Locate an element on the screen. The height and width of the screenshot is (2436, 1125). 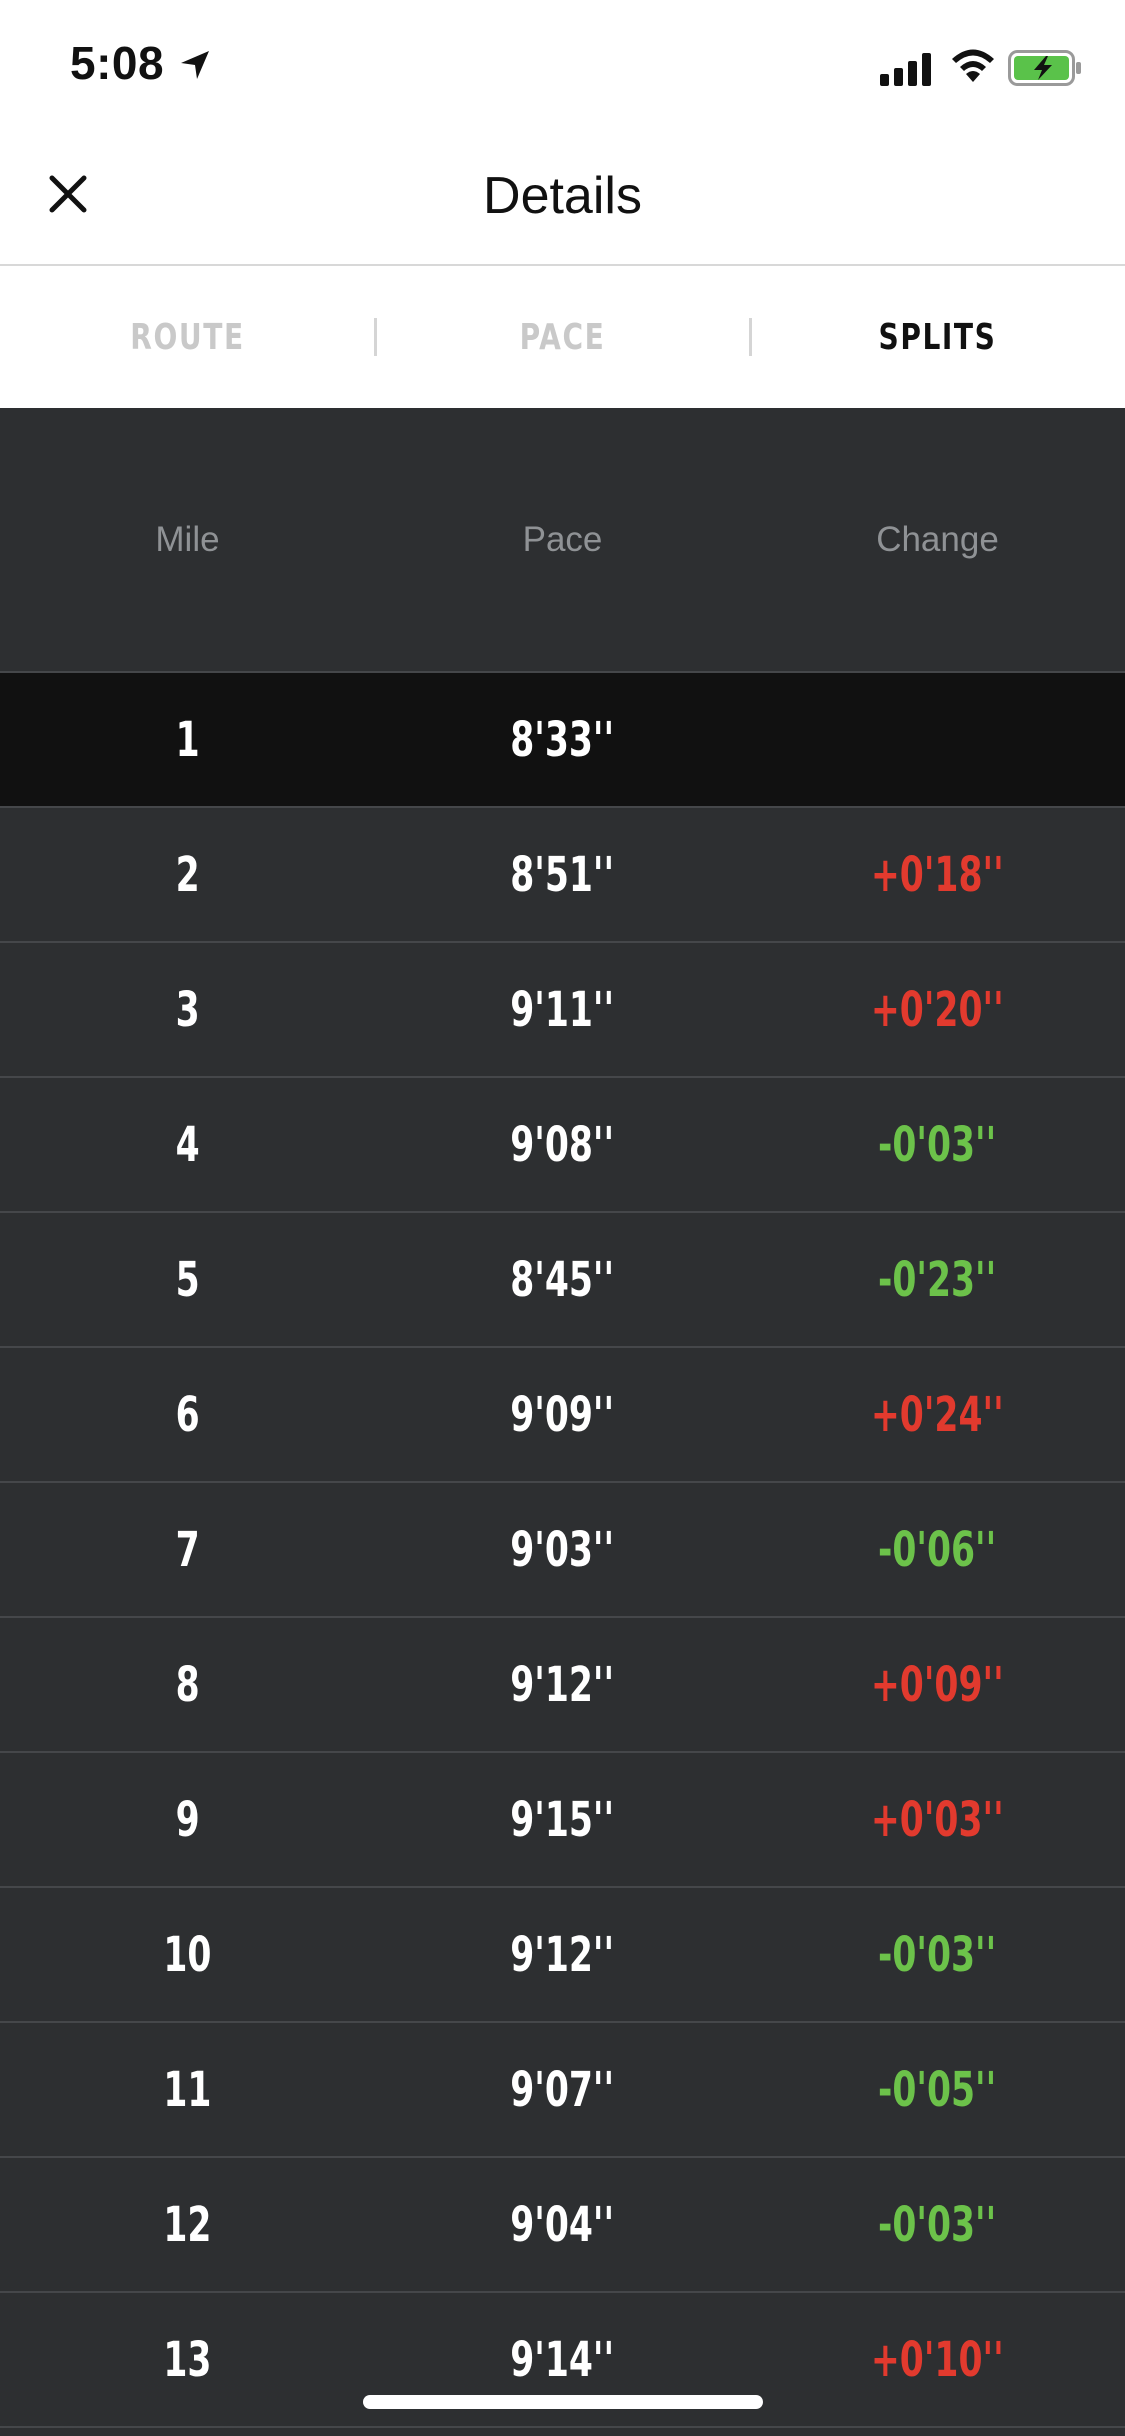
splits-table-header: Mile Pace Change is located at coordinates (562, 540).